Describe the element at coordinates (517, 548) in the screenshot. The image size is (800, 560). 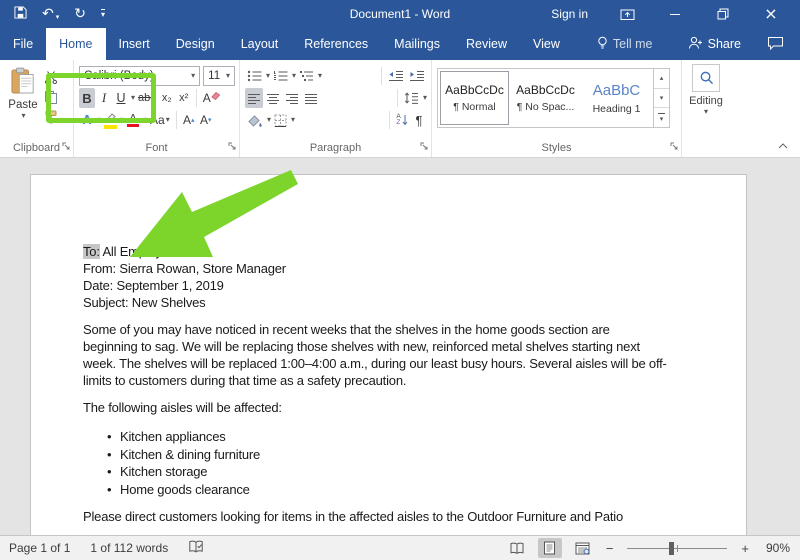
I see `read-mode-button` at that location.